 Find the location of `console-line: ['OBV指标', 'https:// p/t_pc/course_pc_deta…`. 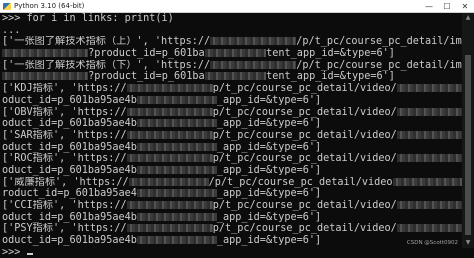

console-line: ['OBV指标', 'https:// p/t_pc/course_pc_deta… is located at coordinates (232, 113).